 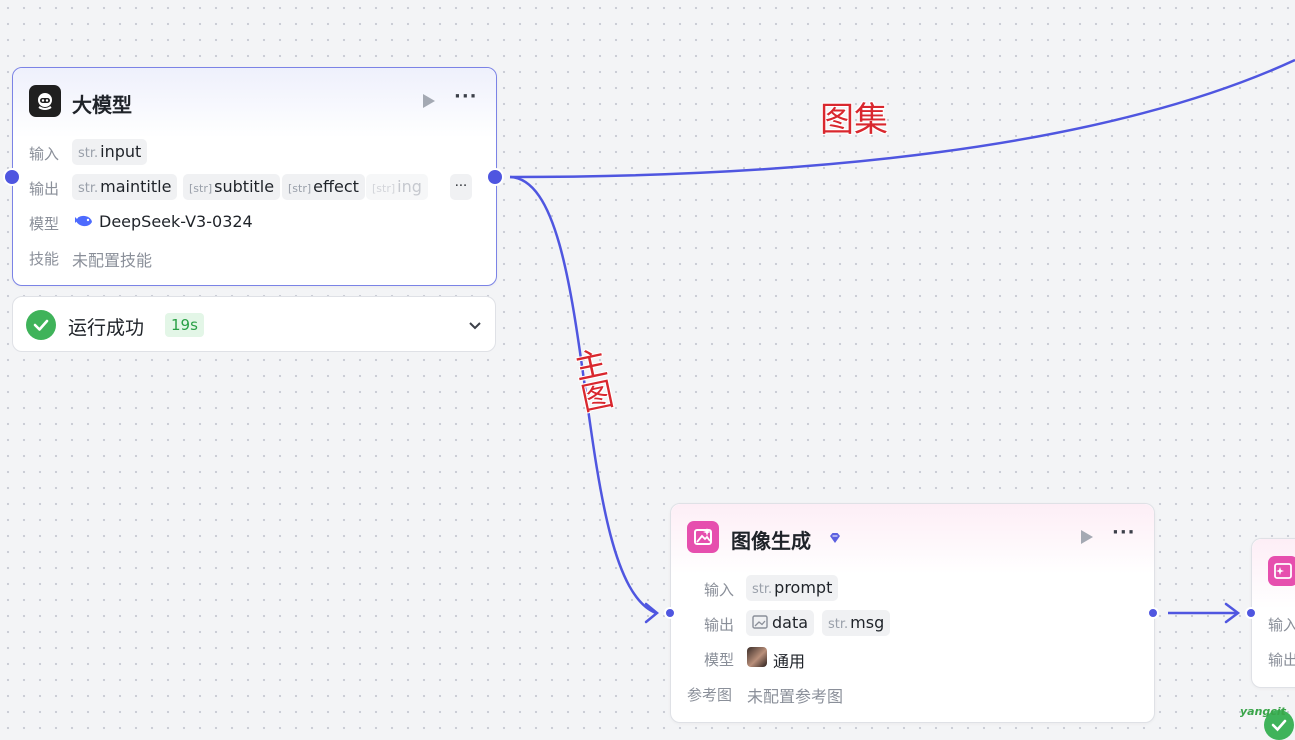 What do you see at coordinates (106, 328) in the screenshot?
I see `run-status-text: 运行成功` at bounding box center [106, 328].